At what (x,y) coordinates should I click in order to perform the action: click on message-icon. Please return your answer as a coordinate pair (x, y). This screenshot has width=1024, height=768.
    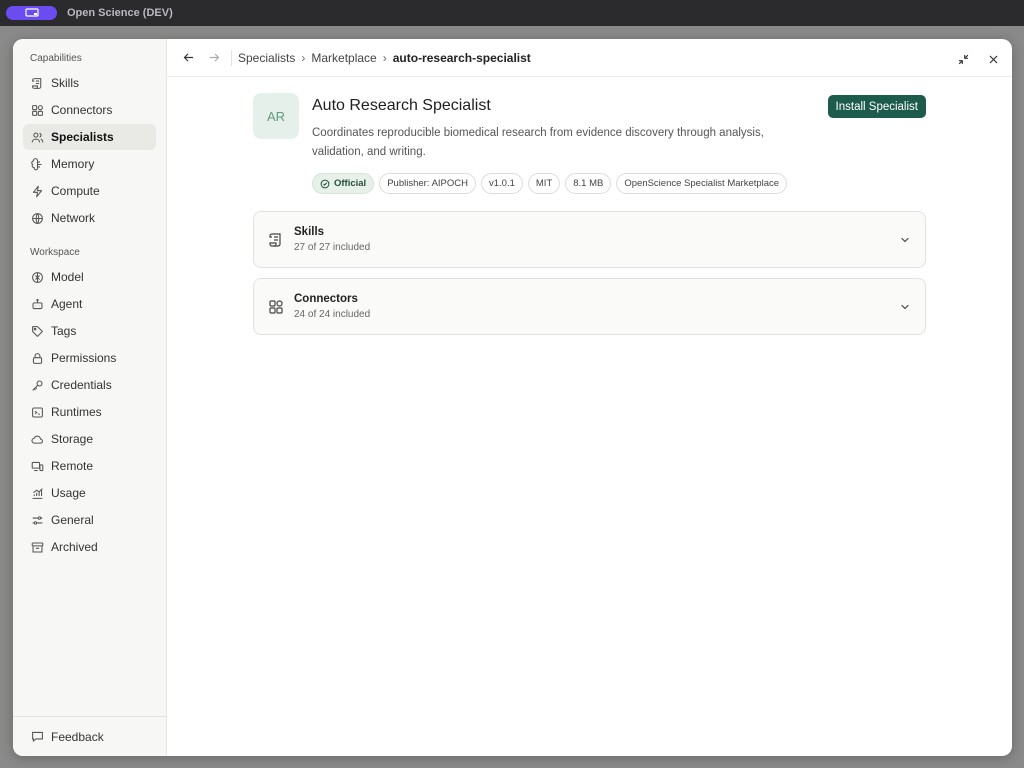
    Looking at the image, I should click on (37, 737).